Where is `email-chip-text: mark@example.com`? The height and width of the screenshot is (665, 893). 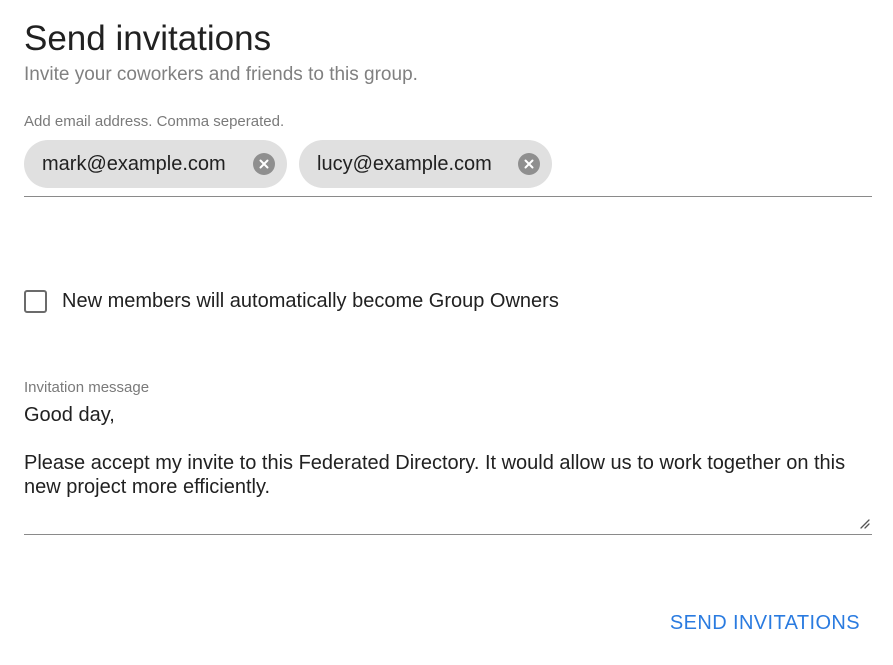 email-chip-text: mark@example.com is located at coordinates (134, 163).